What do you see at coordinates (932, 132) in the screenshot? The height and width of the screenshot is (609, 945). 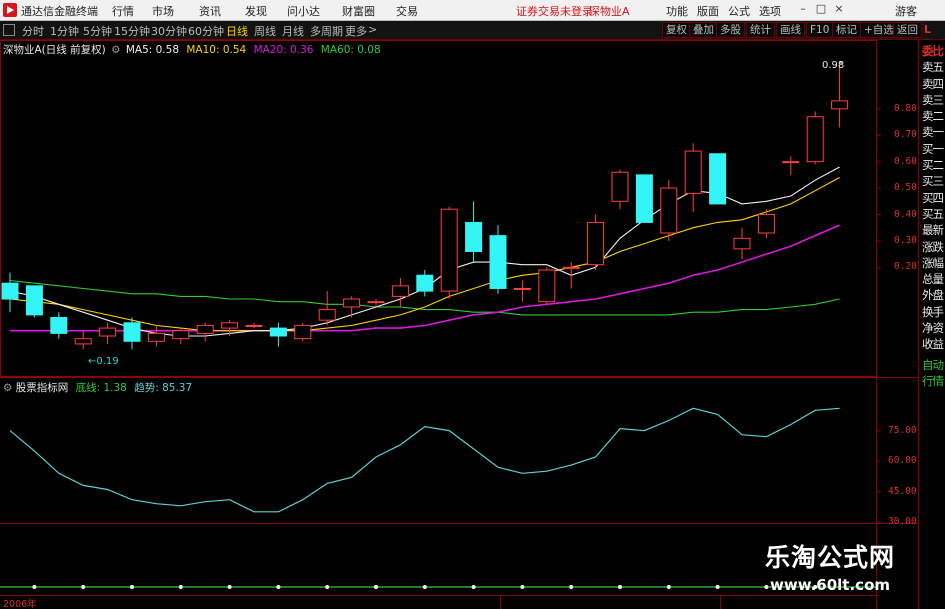 I see `side-item: 卖一` at bounding box center [932, 132].